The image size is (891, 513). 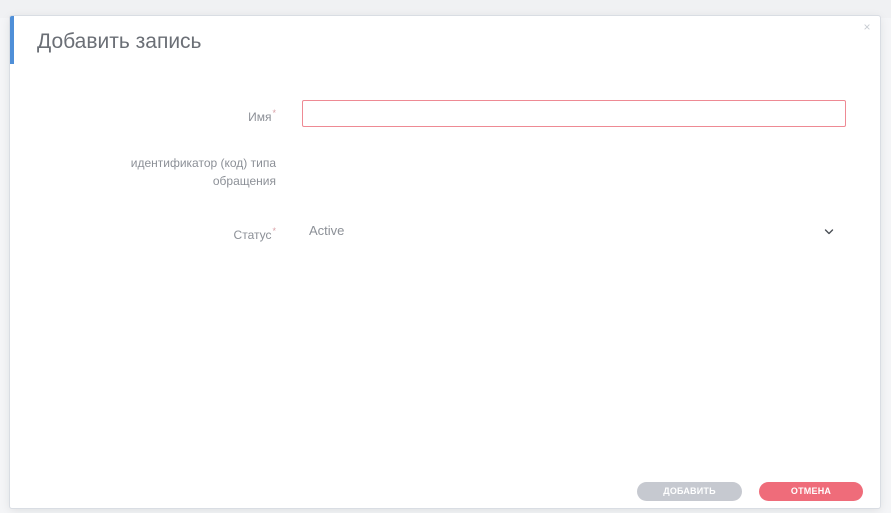 I want to click on name-input, so click(x=574, y=113).